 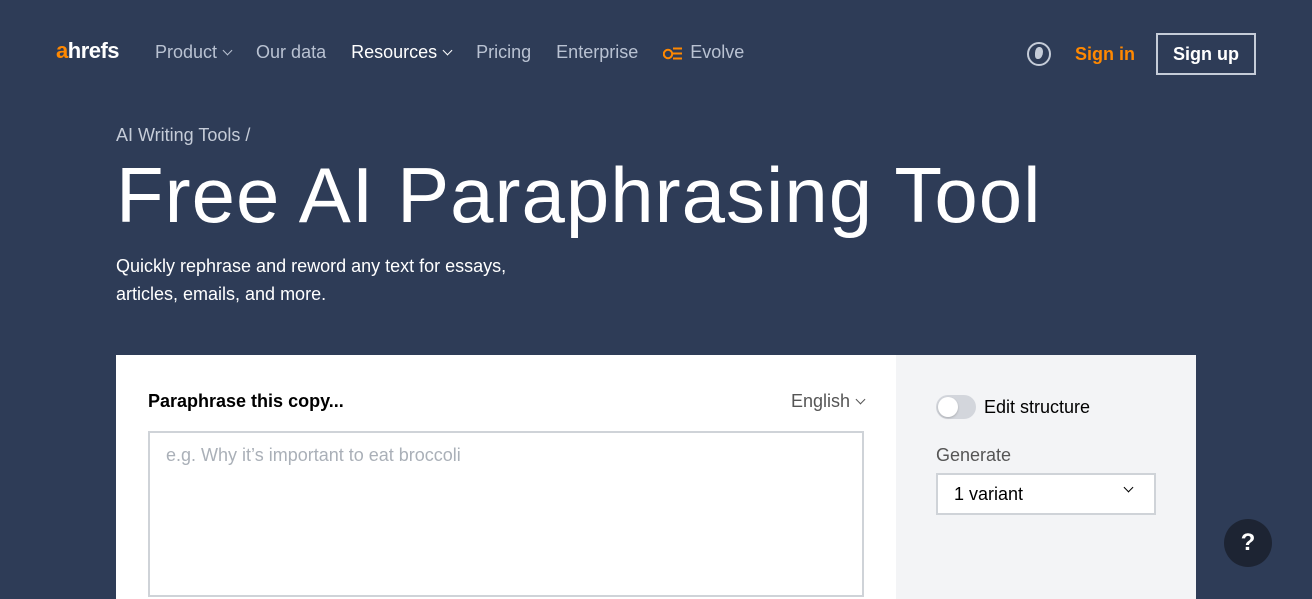 What do you see at coordinates (402, 52) in the screenshot?
I see `nav-item-resources: Resources` at bounding box center [402, 52].